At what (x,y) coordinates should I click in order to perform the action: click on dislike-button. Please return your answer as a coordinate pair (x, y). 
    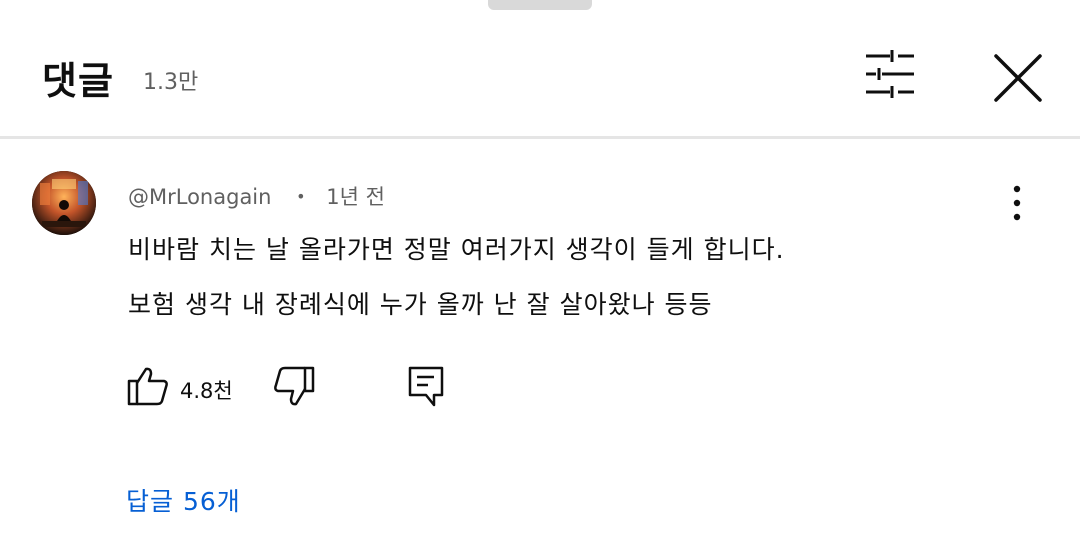
    Looking at the image, I should click on (294, 387).